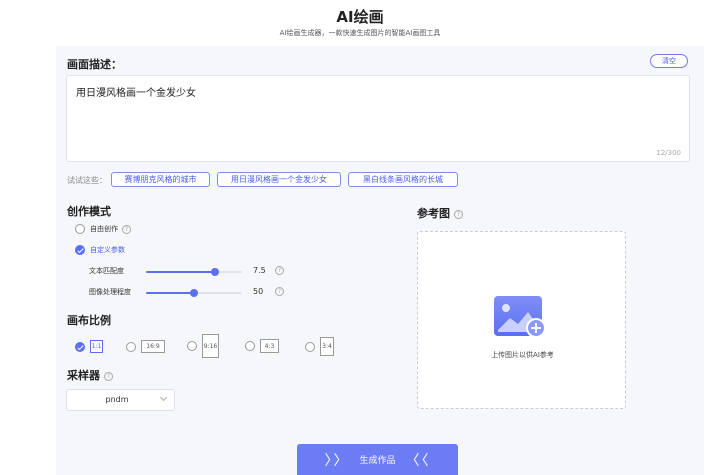 Image resolution: width=720 pixels, height=475 pixels. I want to click on sampler-select: pndm, so click(120, 400).